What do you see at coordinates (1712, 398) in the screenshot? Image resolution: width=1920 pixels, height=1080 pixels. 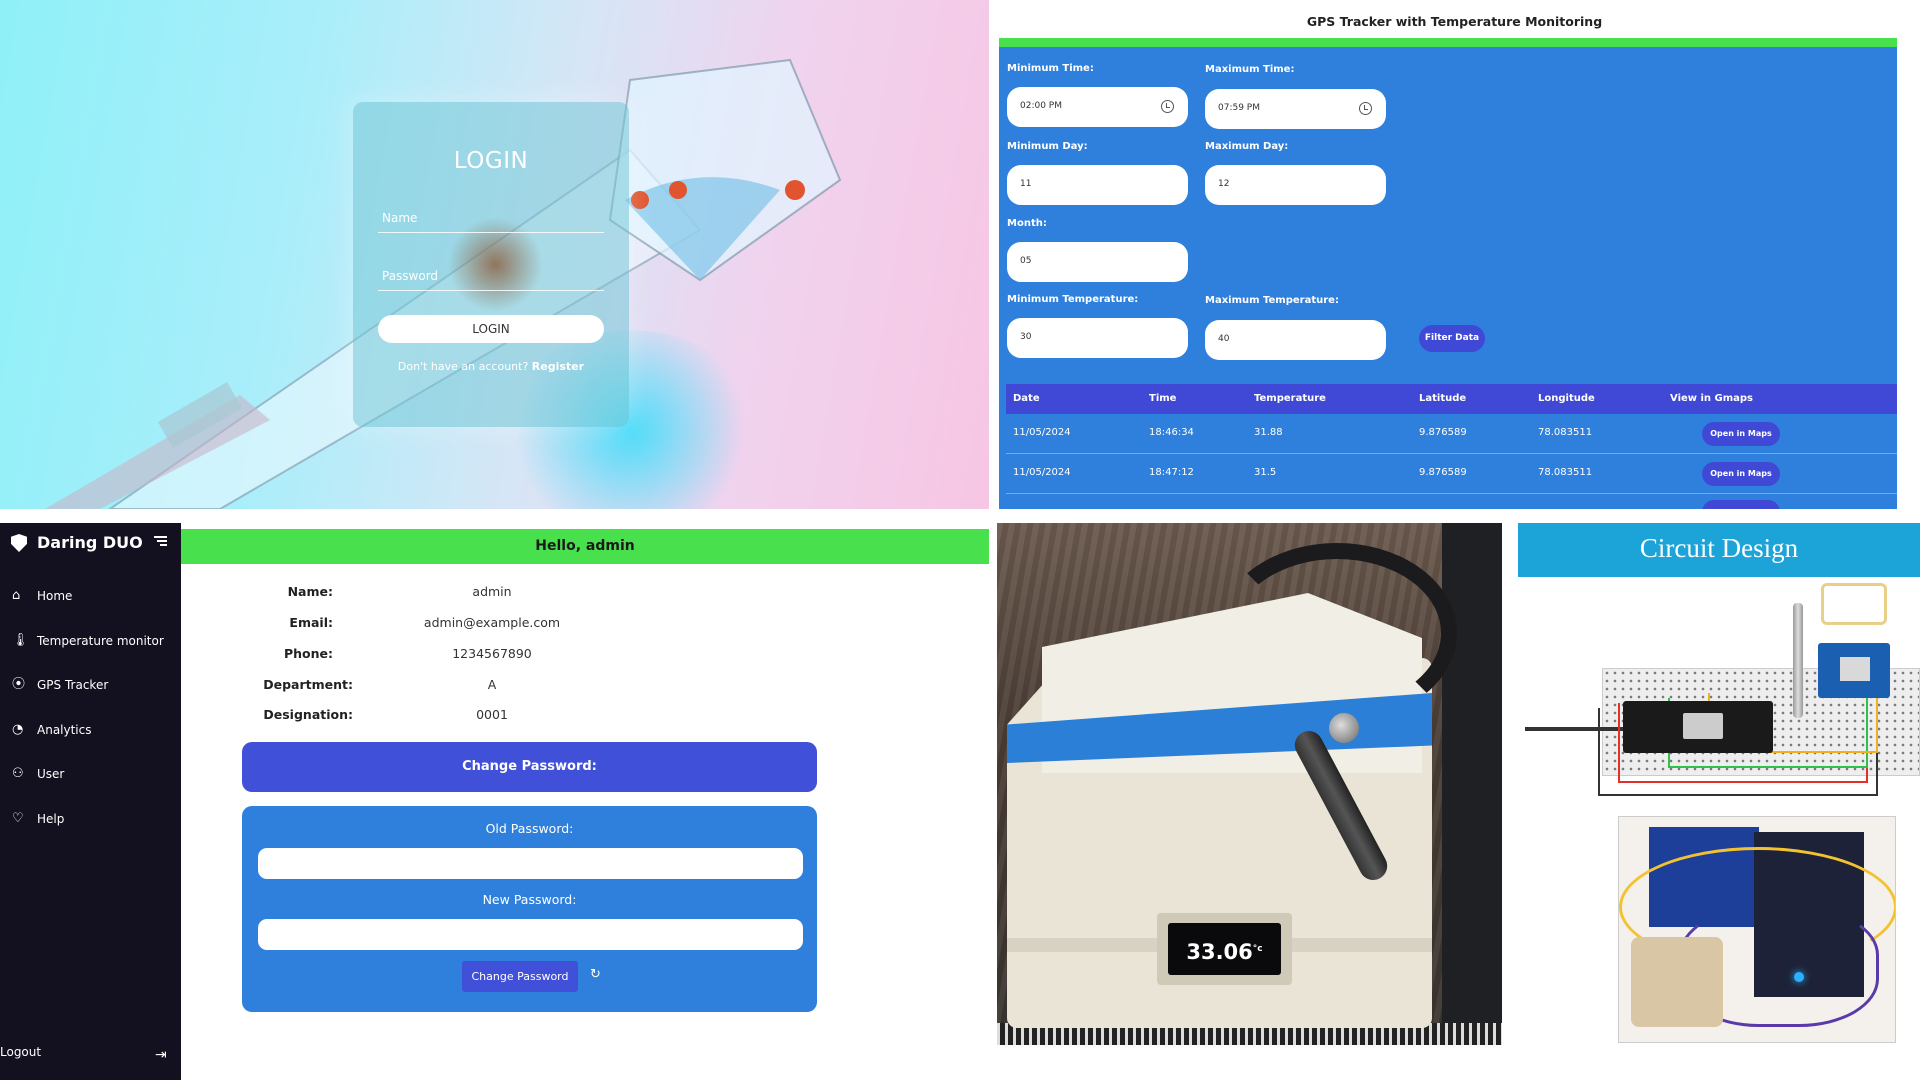 I see `column-header-gmaps: View in Gmaps` at bounding box center [1712, 398].